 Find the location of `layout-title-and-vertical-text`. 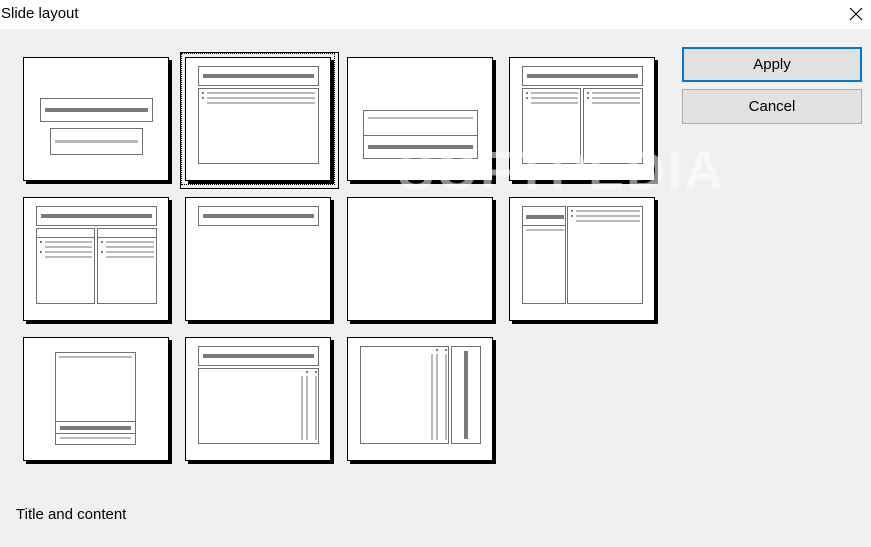

layout-title-and-vertical-text is located at coordinates (258, 399).